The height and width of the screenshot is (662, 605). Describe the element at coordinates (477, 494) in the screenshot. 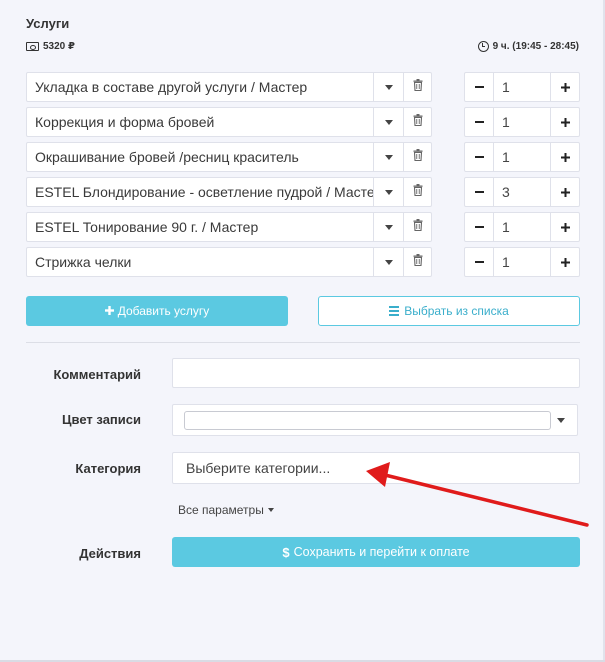

I see `annotation-arrow-icon` at that location.